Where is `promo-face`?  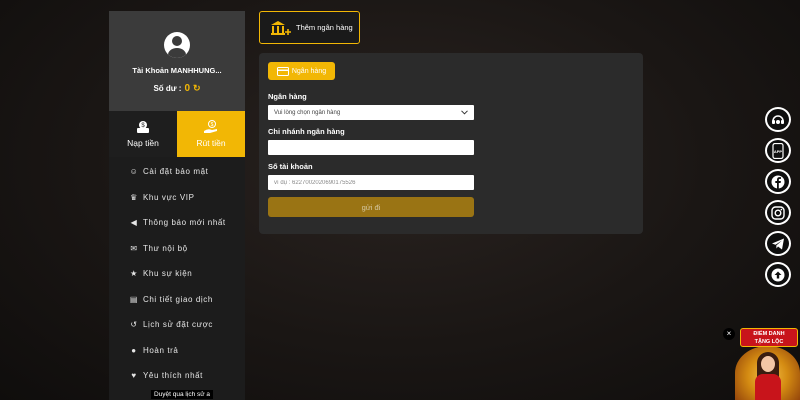
promo-face is located at coordinates (768, 364).